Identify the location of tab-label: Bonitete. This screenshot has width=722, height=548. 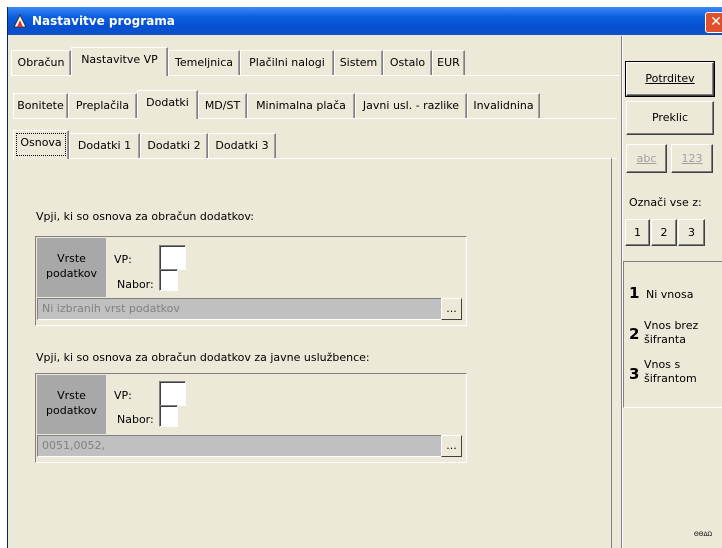
(40, 105).